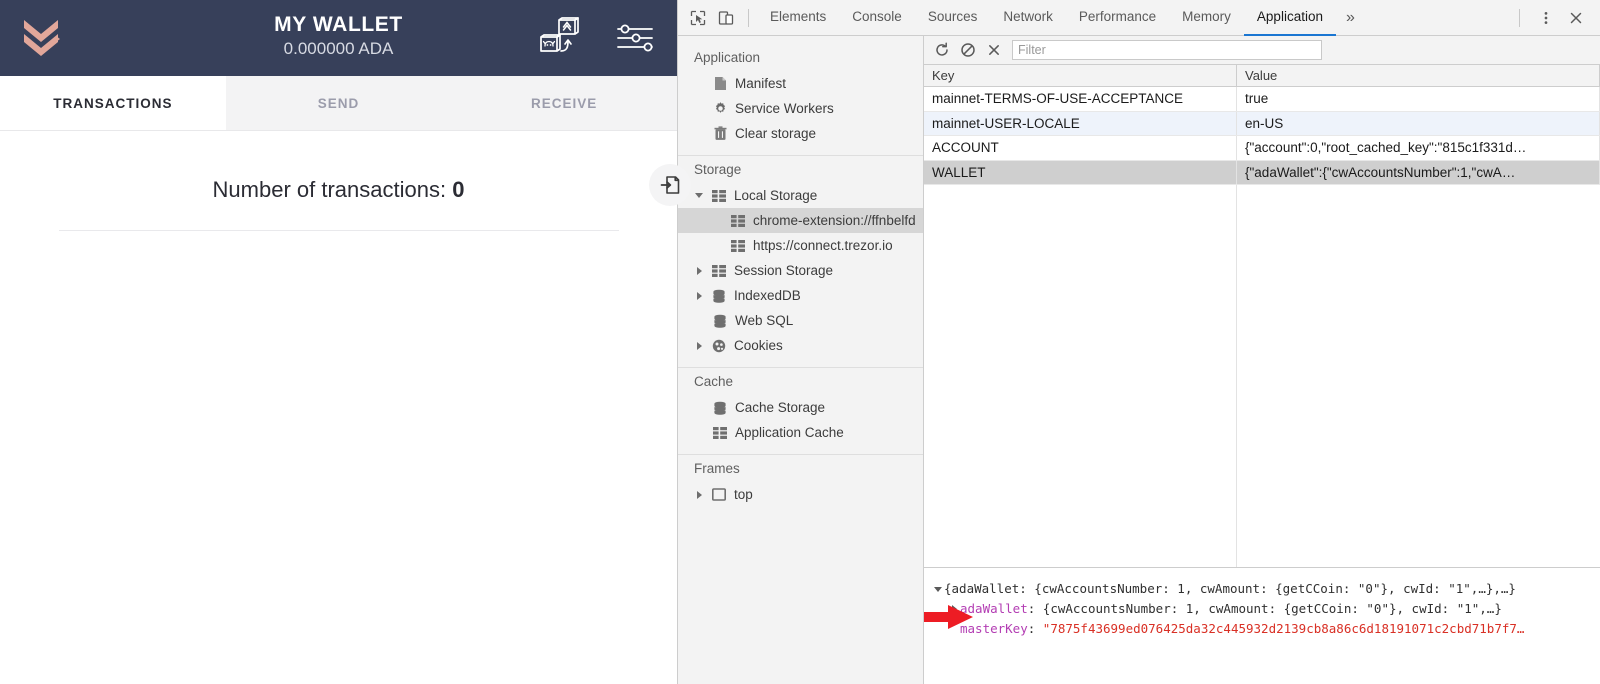  What do you see at coordinates (776, 195) in the screenshot?
I see `sidebar-item-local-storage-label: Local Storage` at bounding box center [776, 195].